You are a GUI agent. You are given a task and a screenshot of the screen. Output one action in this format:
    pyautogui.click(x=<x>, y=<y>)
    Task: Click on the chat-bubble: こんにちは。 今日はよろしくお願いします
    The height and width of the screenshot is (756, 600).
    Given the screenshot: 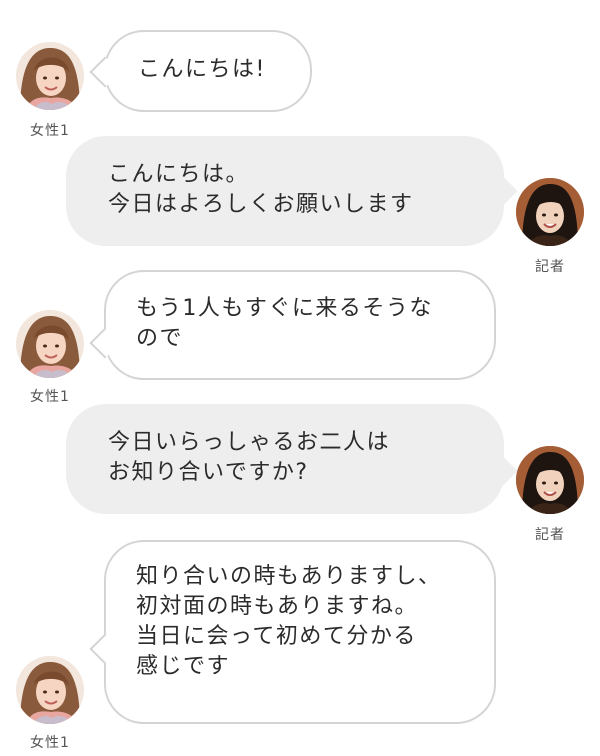 What is the action you would take?
    pyautogui.click(x=292, y=191)
    